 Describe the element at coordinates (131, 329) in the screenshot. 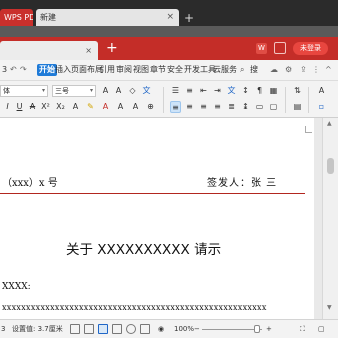

I see `web-view-icon` at that location.